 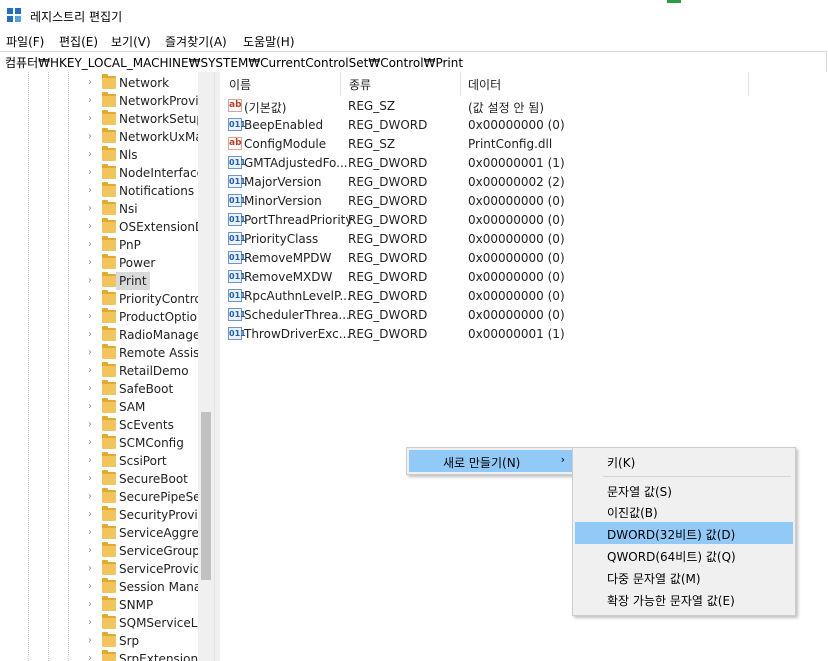 I want to click on tree-item: › Notifications, so click(x=143, y=191).